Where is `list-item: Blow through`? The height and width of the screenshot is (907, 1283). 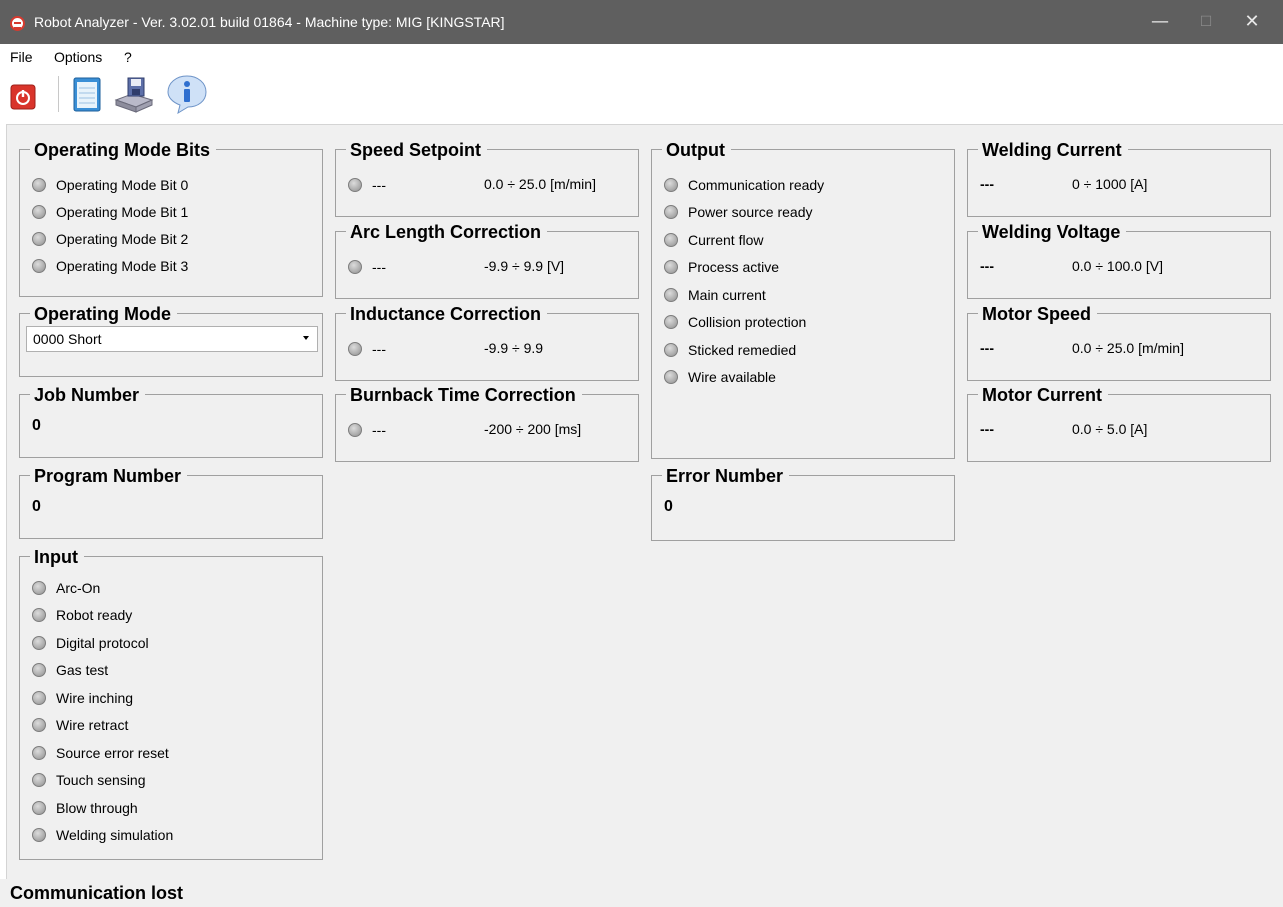 list-item: Blow through is located at coordinates (85, 808).